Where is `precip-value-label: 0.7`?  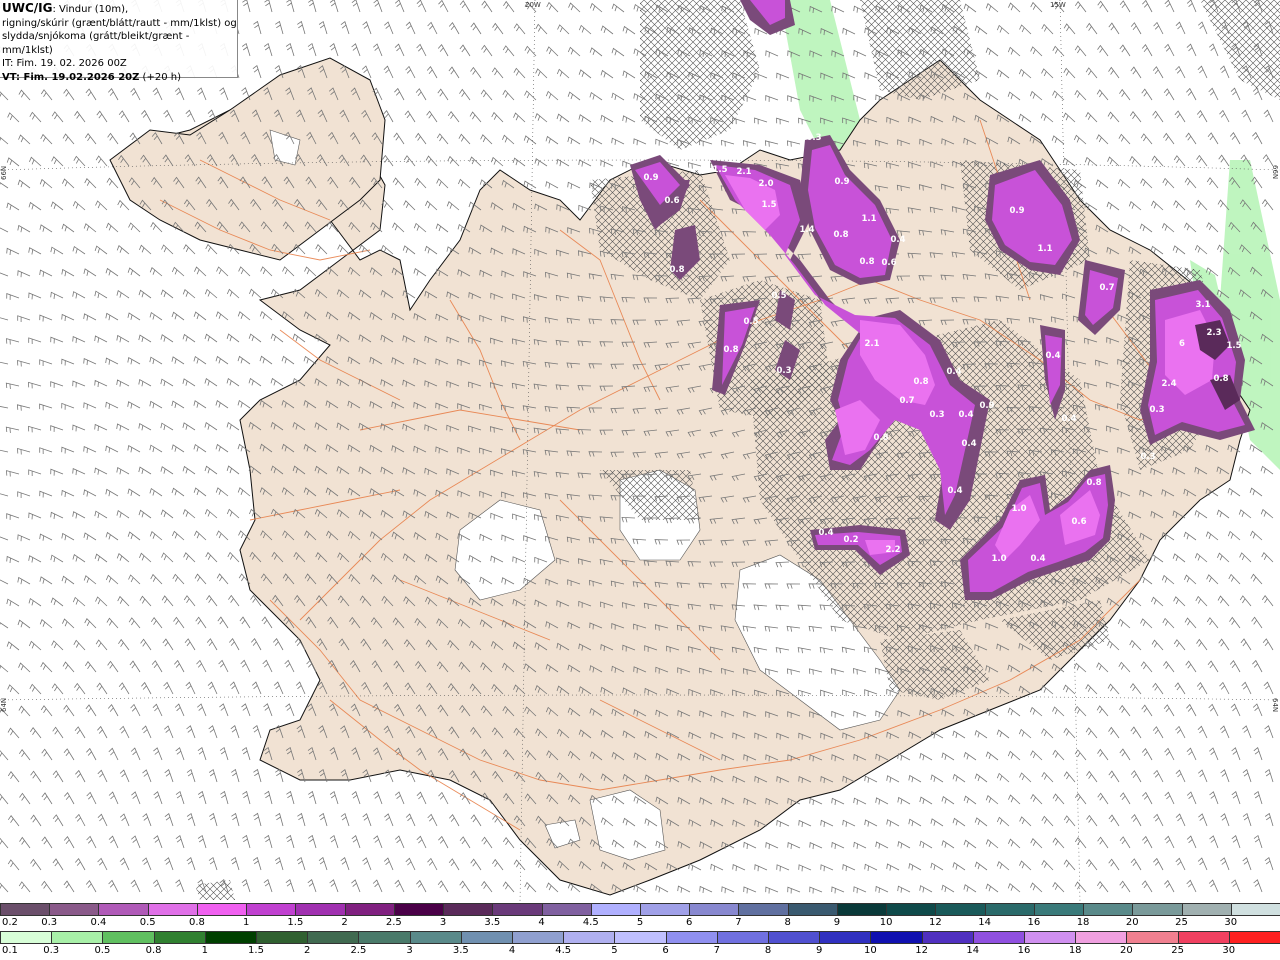
precip-value-label: 0.7 is located at coordinates (1106, 288).